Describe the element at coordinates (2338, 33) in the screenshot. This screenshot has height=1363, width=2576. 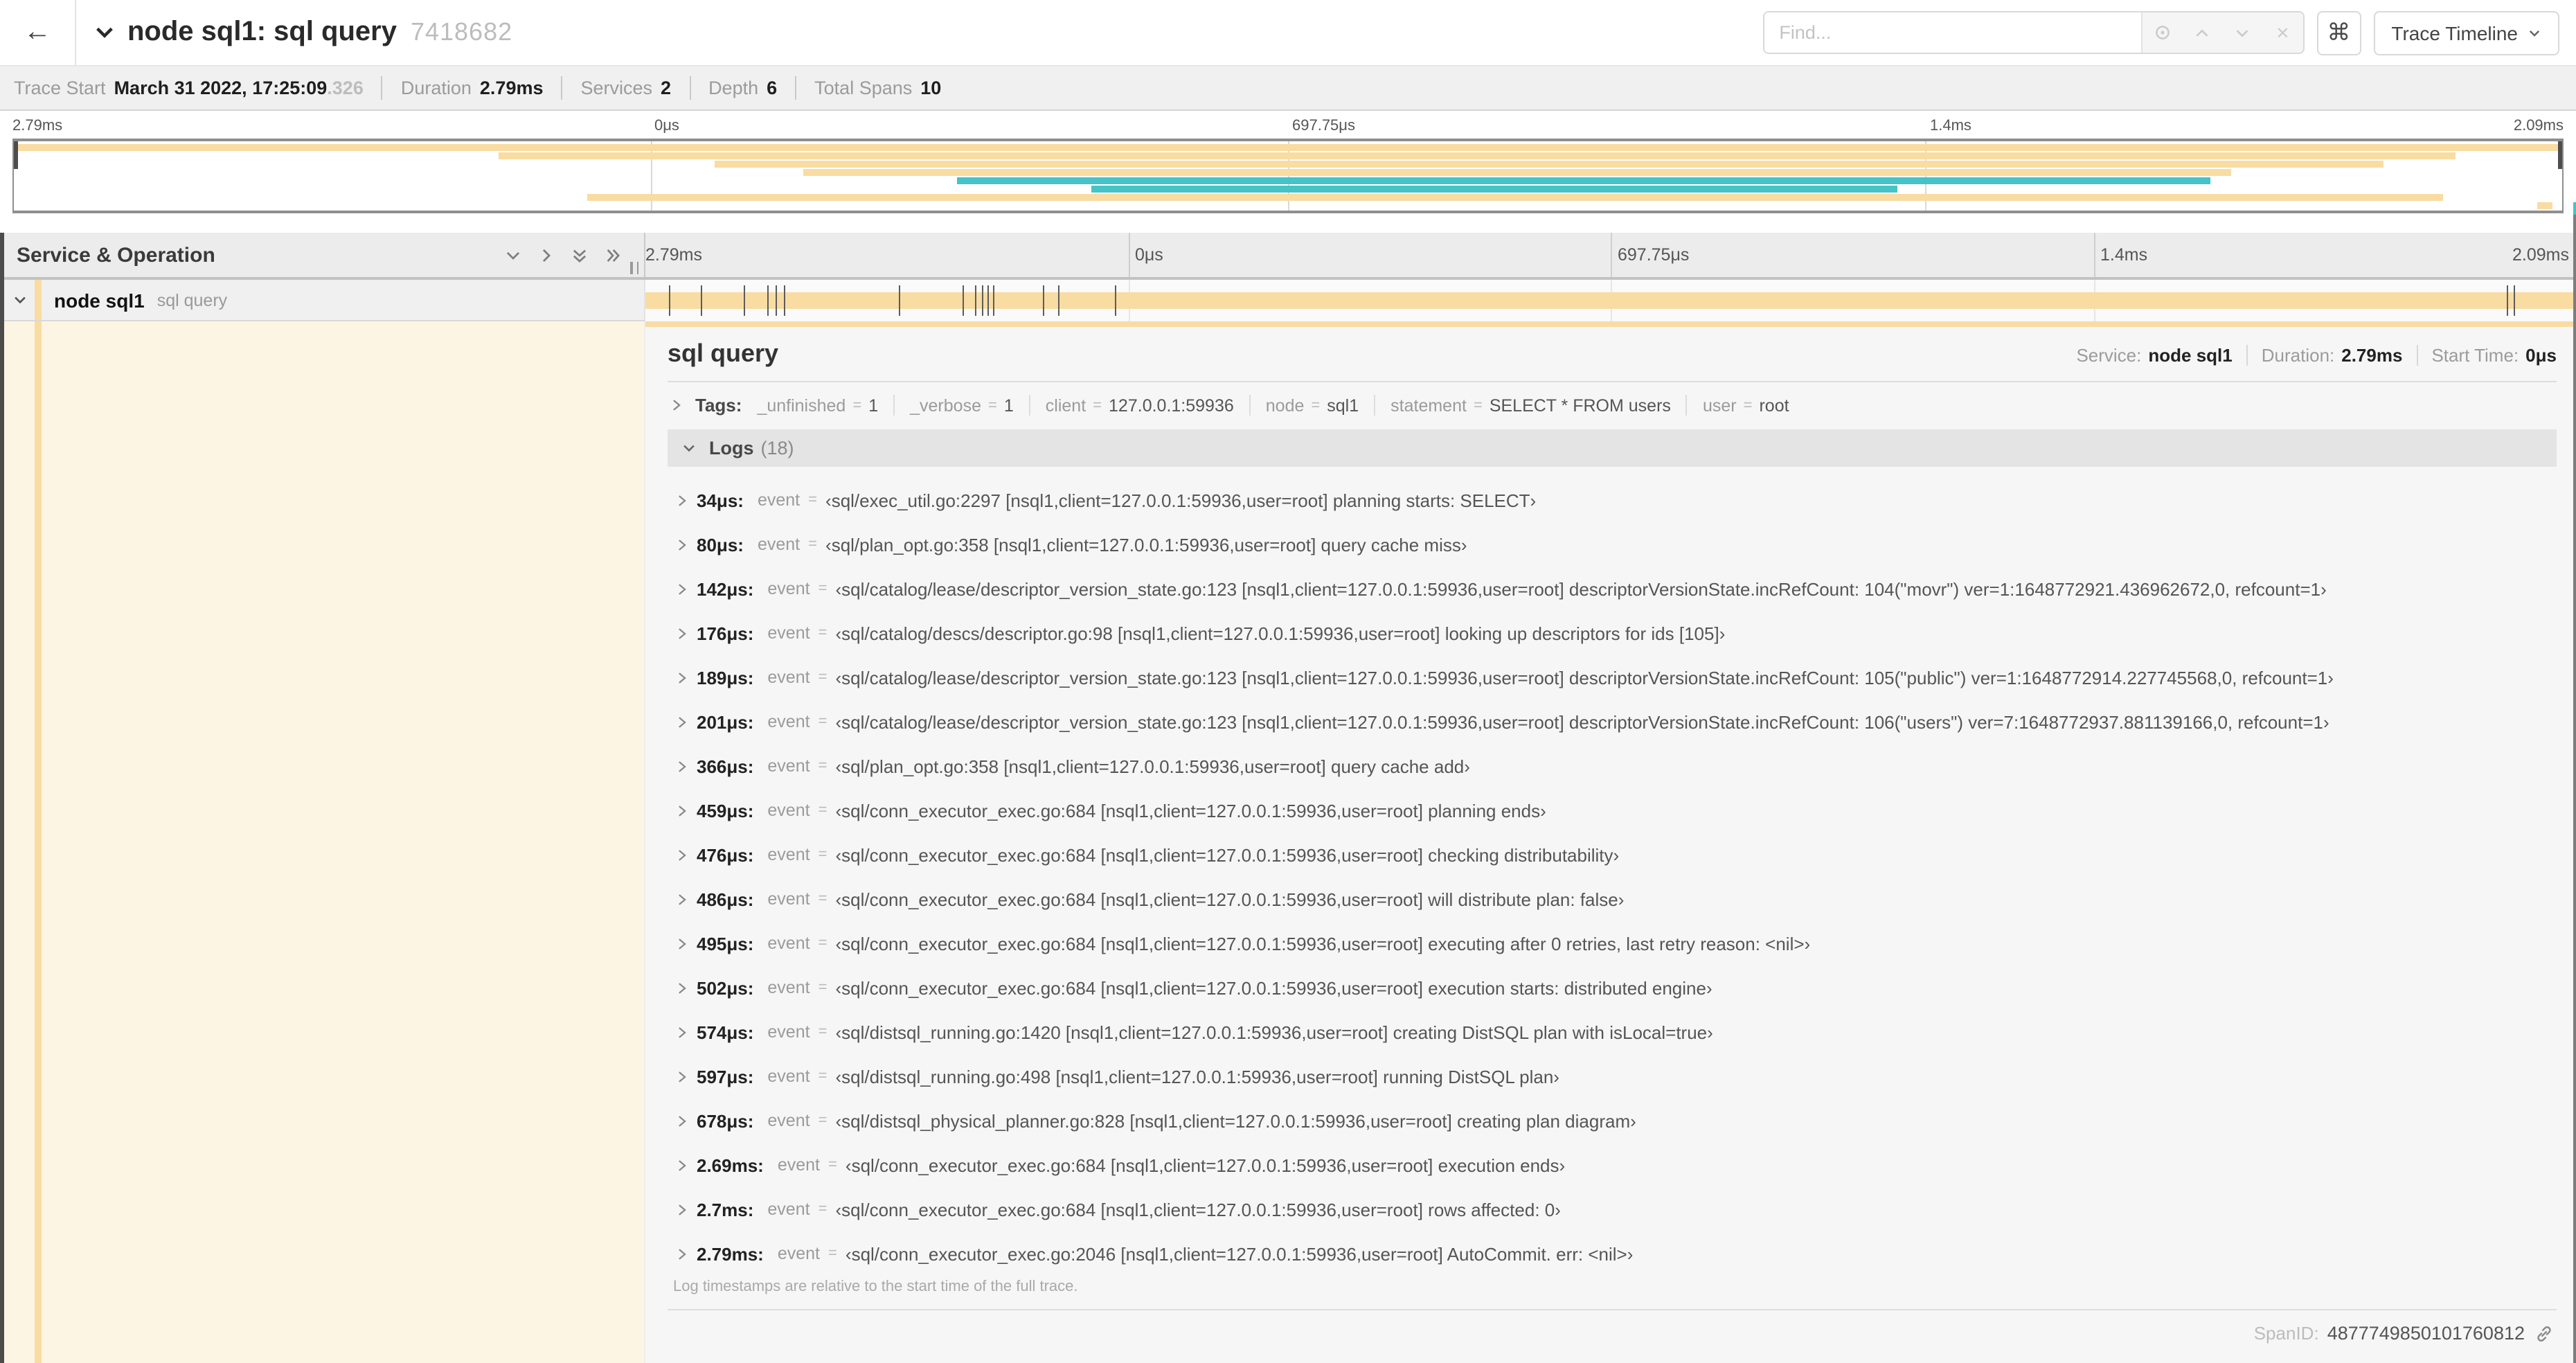
I see `keyboard-shortcuts-button: ⌘` at that location.